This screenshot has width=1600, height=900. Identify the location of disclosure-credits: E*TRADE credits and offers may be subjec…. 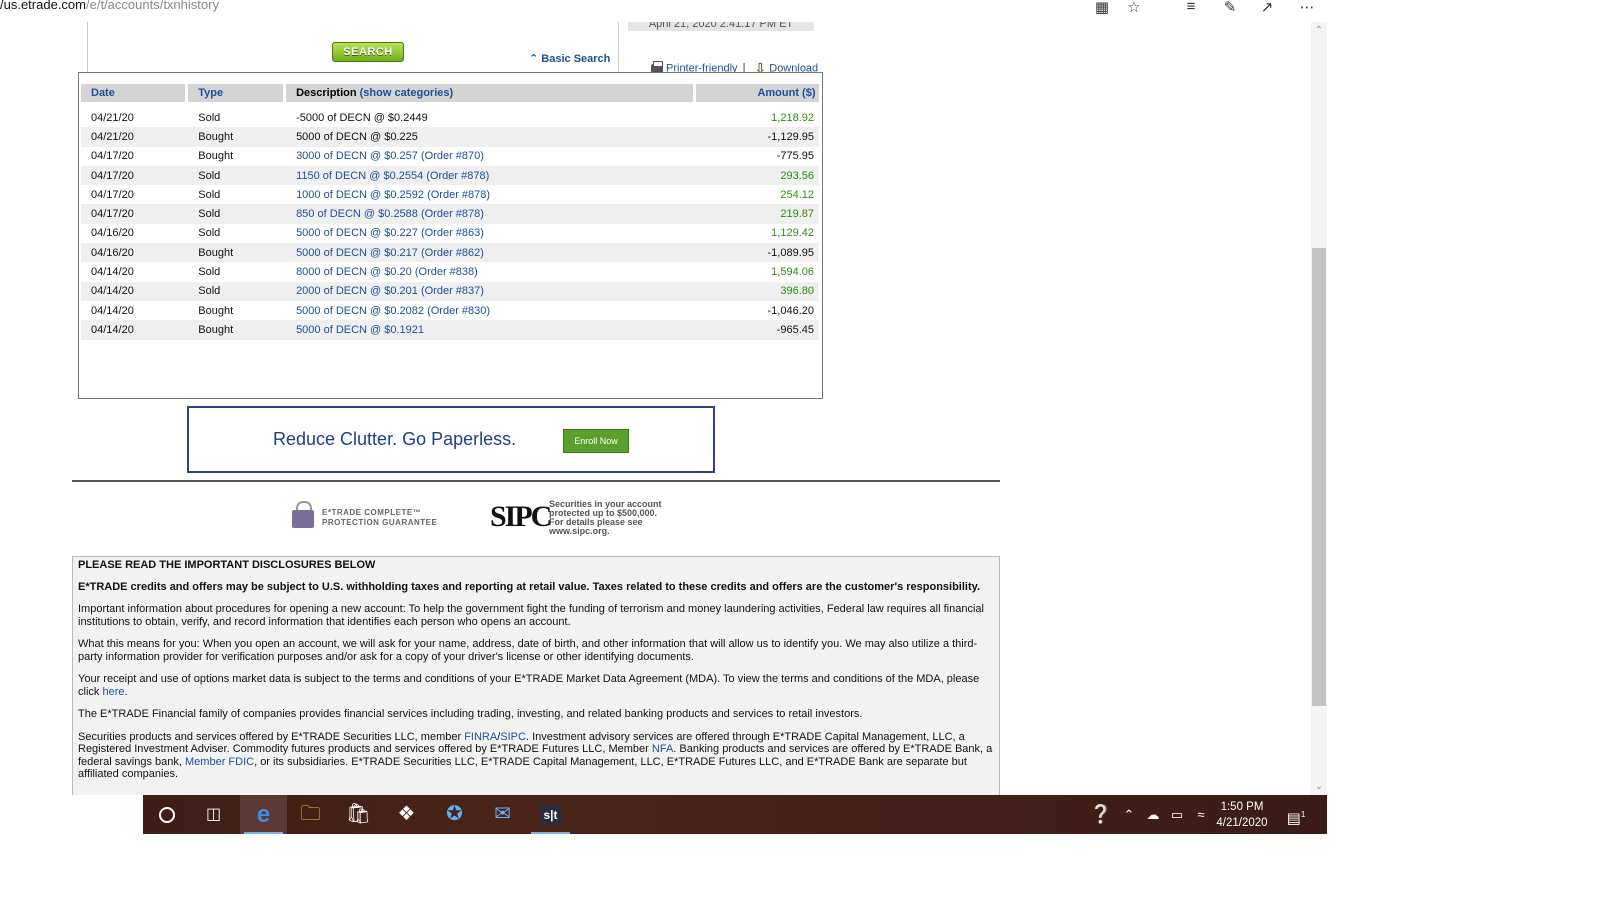
(529, 586).